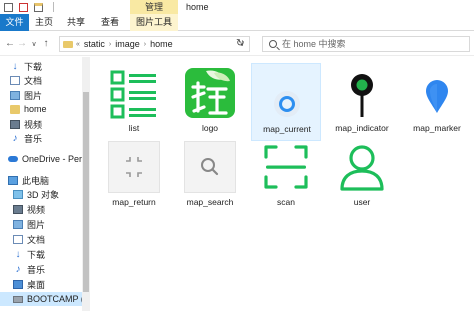 This screenshot has height=311, width=474. I want to click on file-item: map_indicator, so click(362, 102).